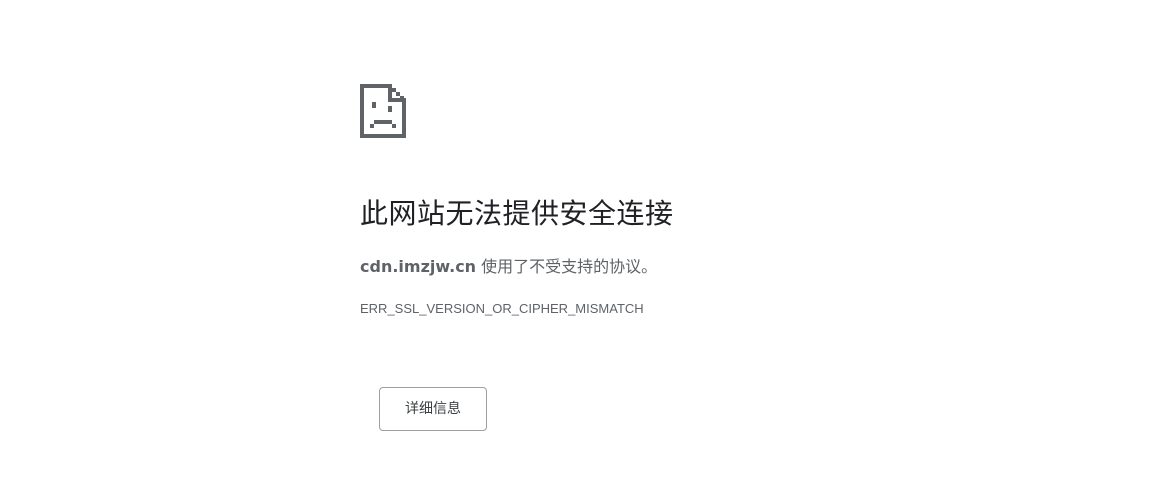  Describe the element at coordinates (433, 409) in the screenshot. I see `details-button: 详细信息` at that location.